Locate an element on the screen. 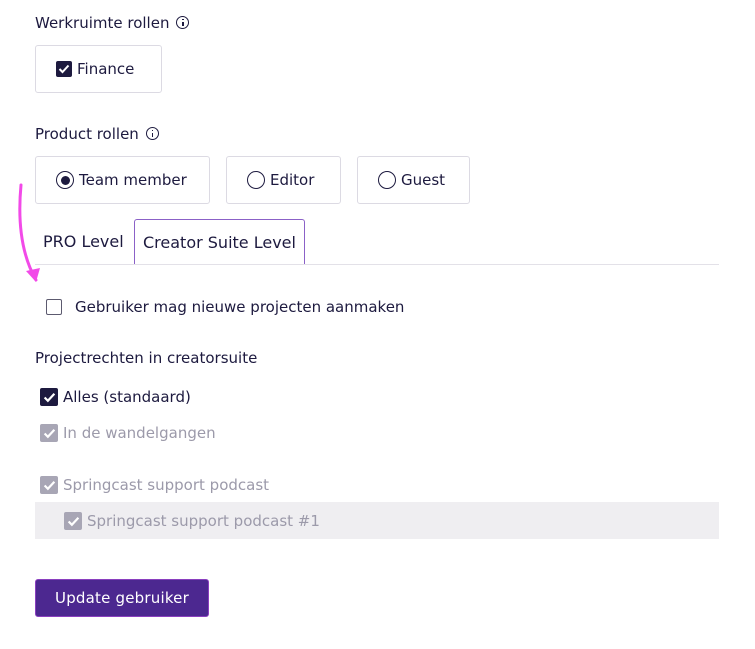 The width and height of the screenshot is (755, 649). product-roles-heading: Product rollen is located at coordinates (97, 134).